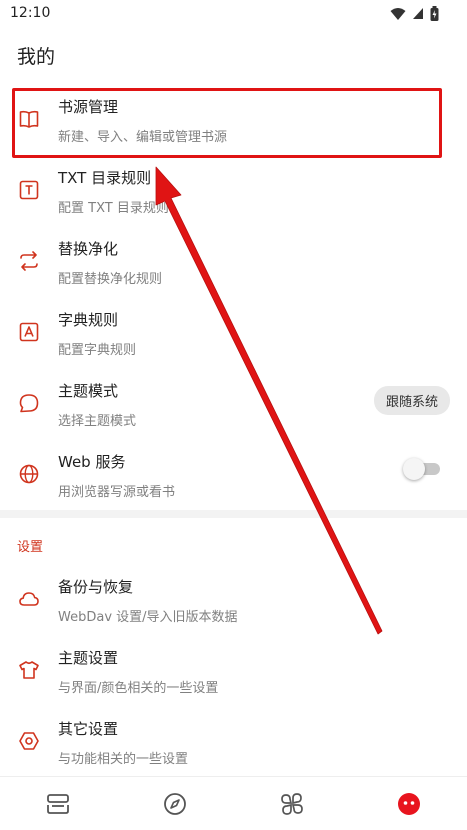 The width and height of the screenshot is (467, 830). Describe the element at coordinates (29, 190) in the screenshot. I see `text-box-icon` at that location.